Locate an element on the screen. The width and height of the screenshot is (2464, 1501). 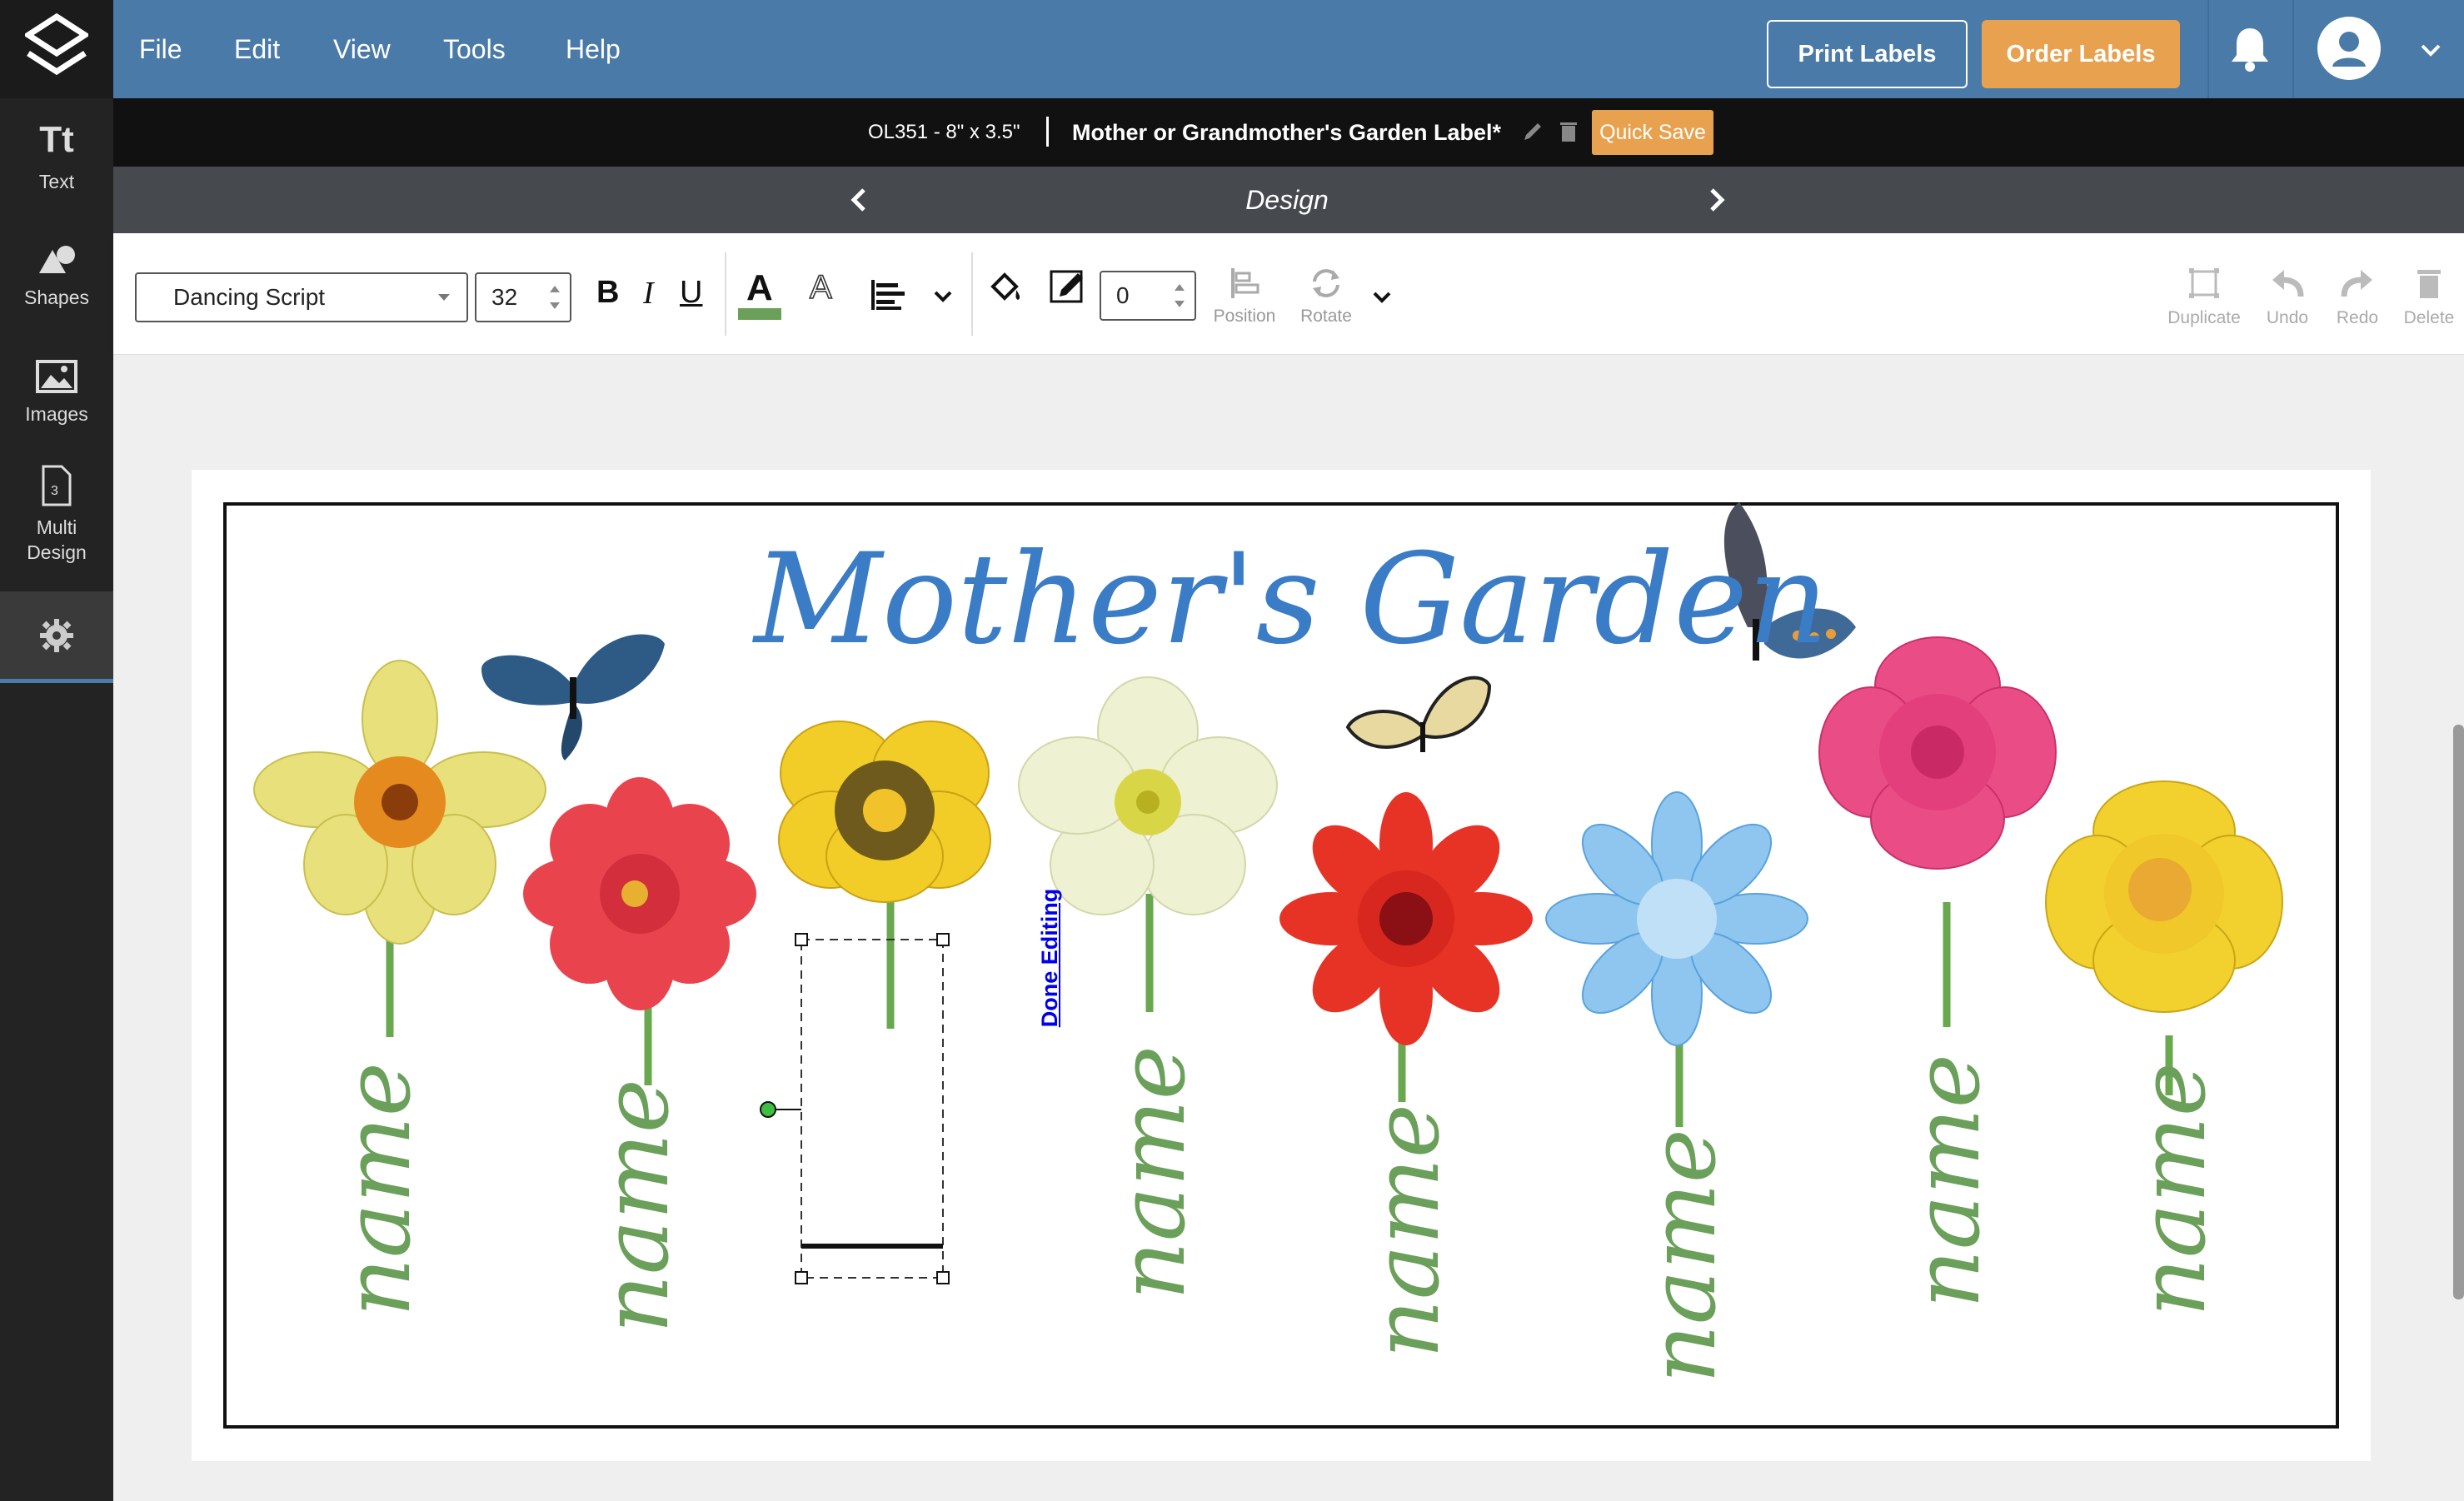
text-outline-button: A is located at coordinates (823, 287).